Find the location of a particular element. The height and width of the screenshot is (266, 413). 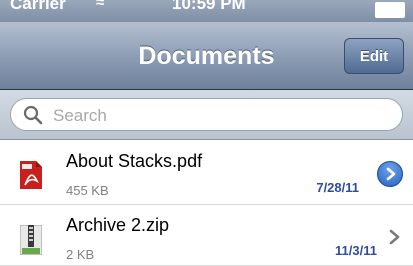

wifi-icon: ≈ is located at coordinates (100, 5).